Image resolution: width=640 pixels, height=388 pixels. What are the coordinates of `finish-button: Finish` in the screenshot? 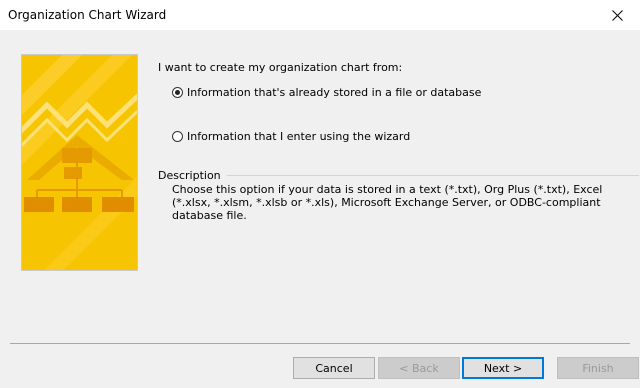 It's located at (598, 368).